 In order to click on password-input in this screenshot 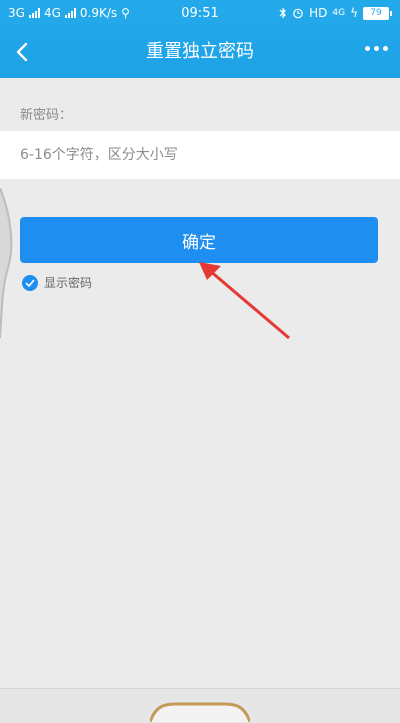, I will do `click(200, 155)`.